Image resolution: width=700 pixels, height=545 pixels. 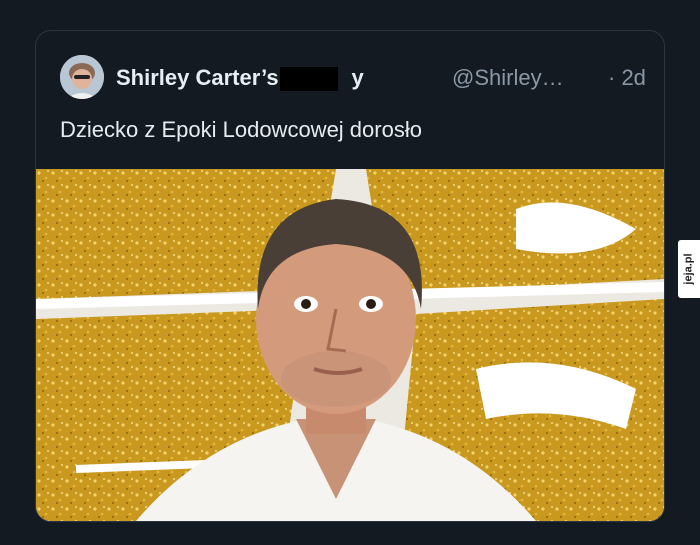 I want to click on tweet-text: Dziecko z Epoki Lodowcowej dorosło, so click(x=241, y=129).